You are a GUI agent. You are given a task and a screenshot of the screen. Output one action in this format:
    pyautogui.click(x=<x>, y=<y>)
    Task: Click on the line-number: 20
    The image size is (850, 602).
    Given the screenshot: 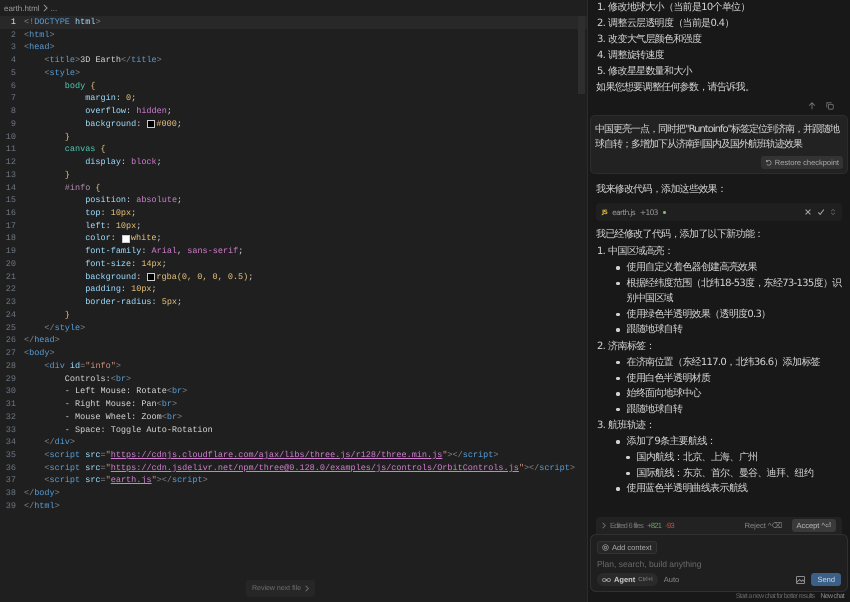 What is the action you would take?
    pyautogui.click(x=10, y=264)
    